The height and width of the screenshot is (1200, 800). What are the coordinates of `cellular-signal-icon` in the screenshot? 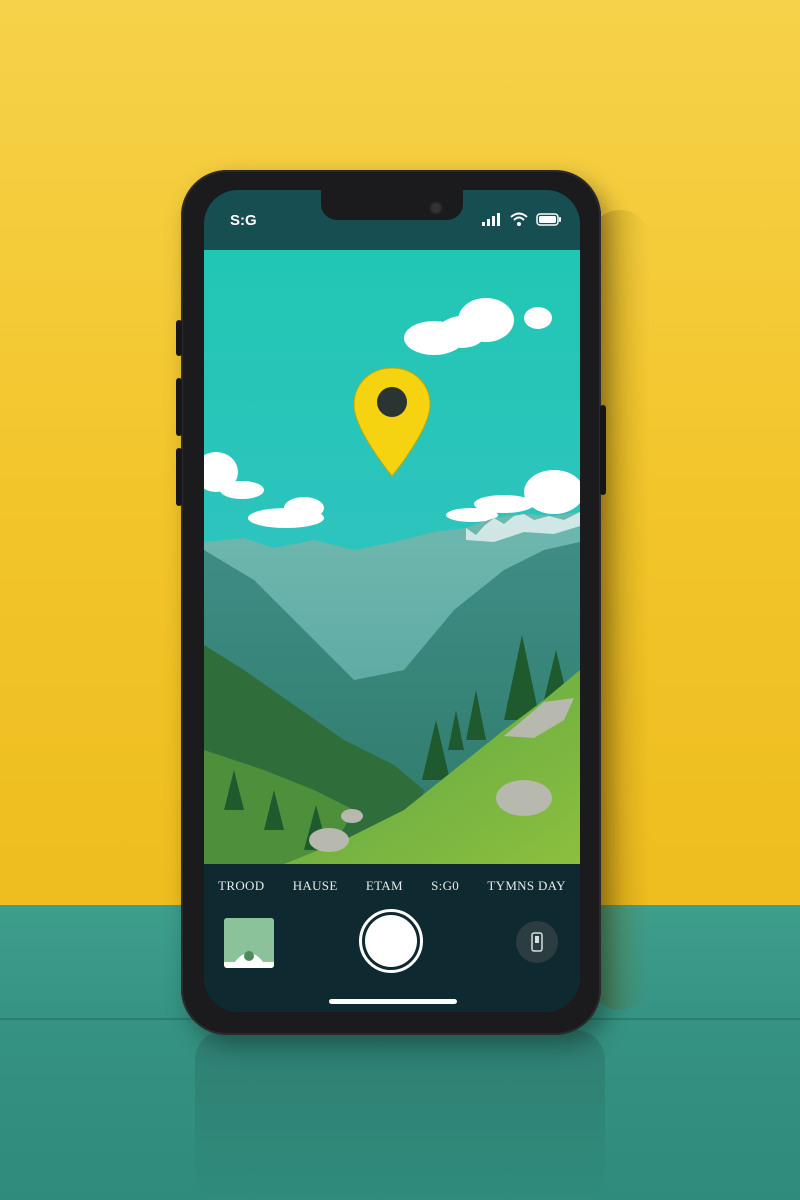 It's located at (491, 219).